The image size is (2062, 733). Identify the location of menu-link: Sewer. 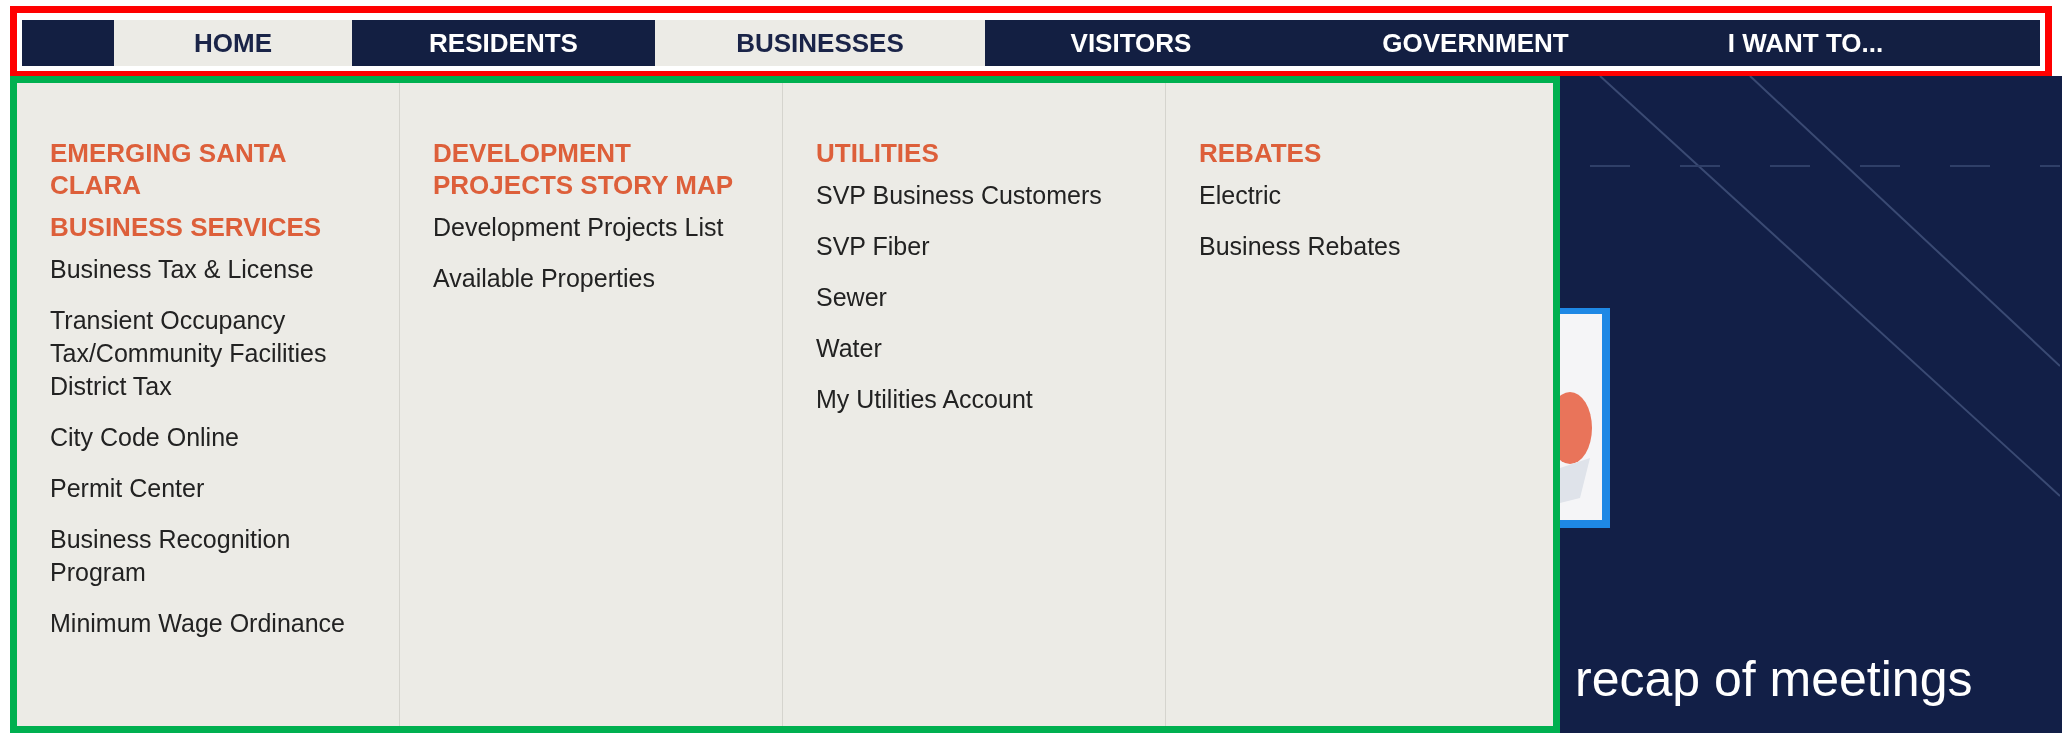
(972, 297).